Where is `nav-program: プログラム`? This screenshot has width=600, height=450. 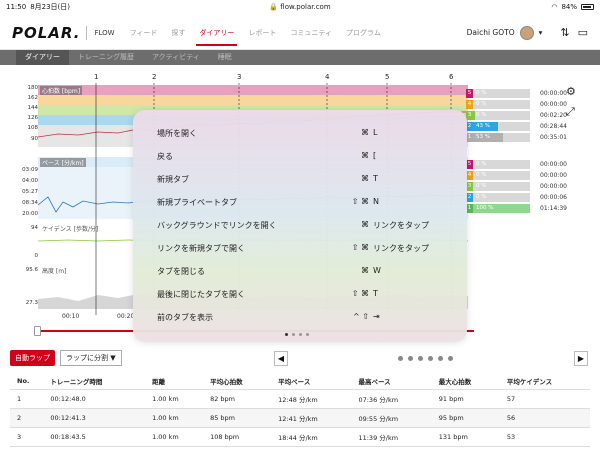
nav-program: プログラム is located at coordinates (363, 33).